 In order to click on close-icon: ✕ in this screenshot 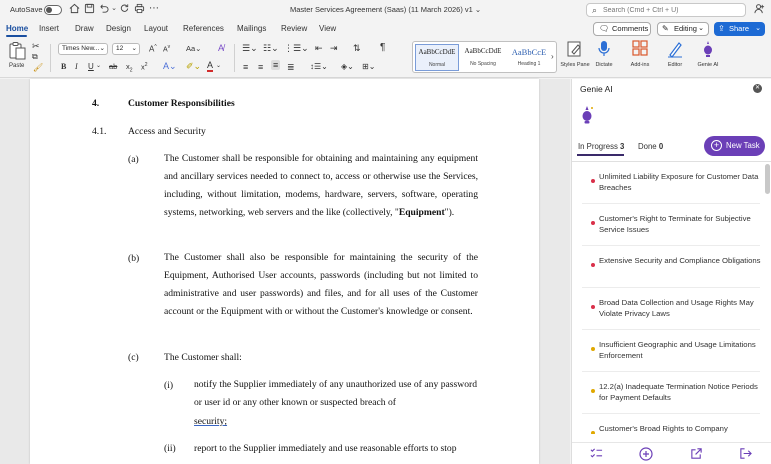, I will do `click(757, 88)`.